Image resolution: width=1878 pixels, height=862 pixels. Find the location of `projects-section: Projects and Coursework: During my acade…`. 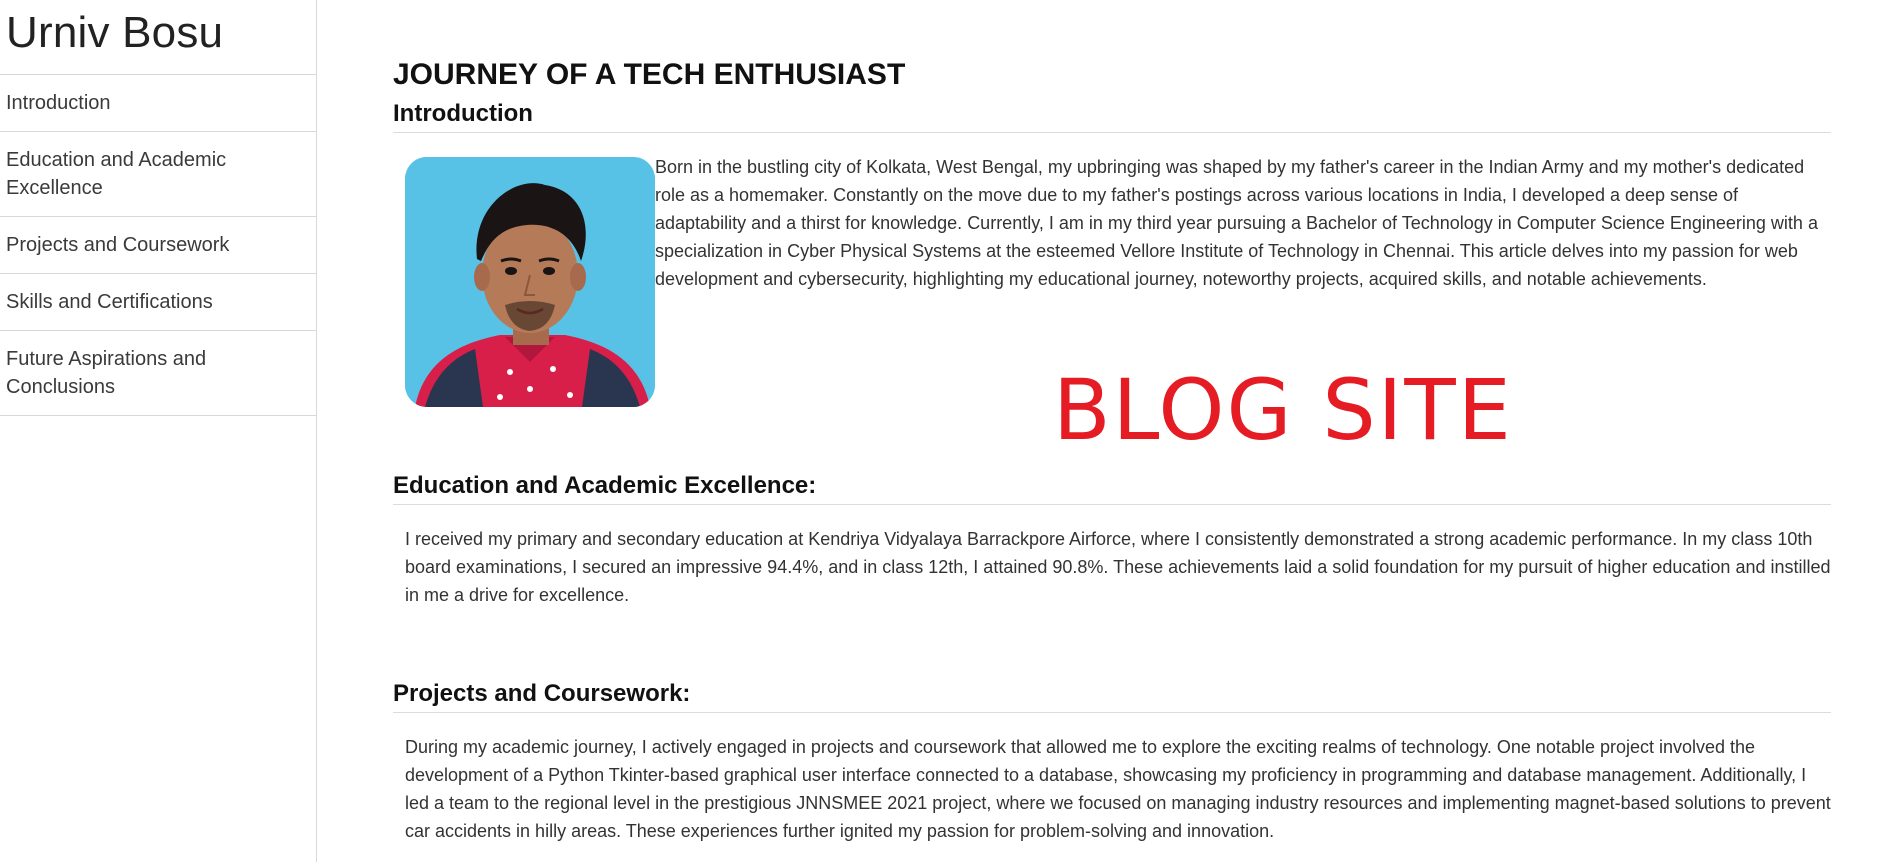

projects-section: Projects and Coursework: During my acade… is located at coordinates (1112, 762).